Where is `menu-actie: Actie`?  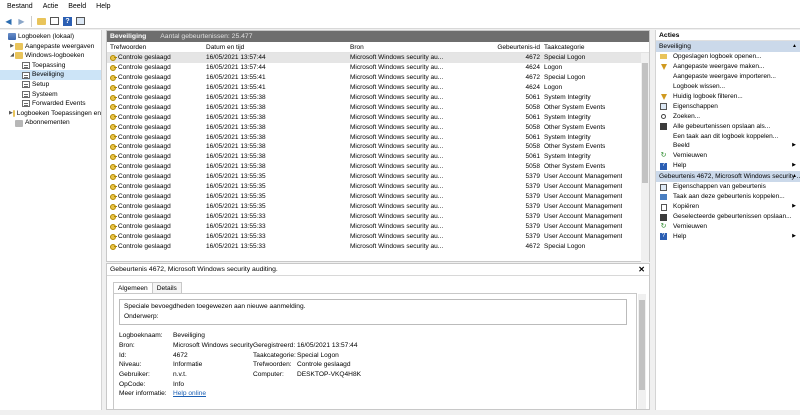 menu-actie: Actie is located at coordinates (51, 7).